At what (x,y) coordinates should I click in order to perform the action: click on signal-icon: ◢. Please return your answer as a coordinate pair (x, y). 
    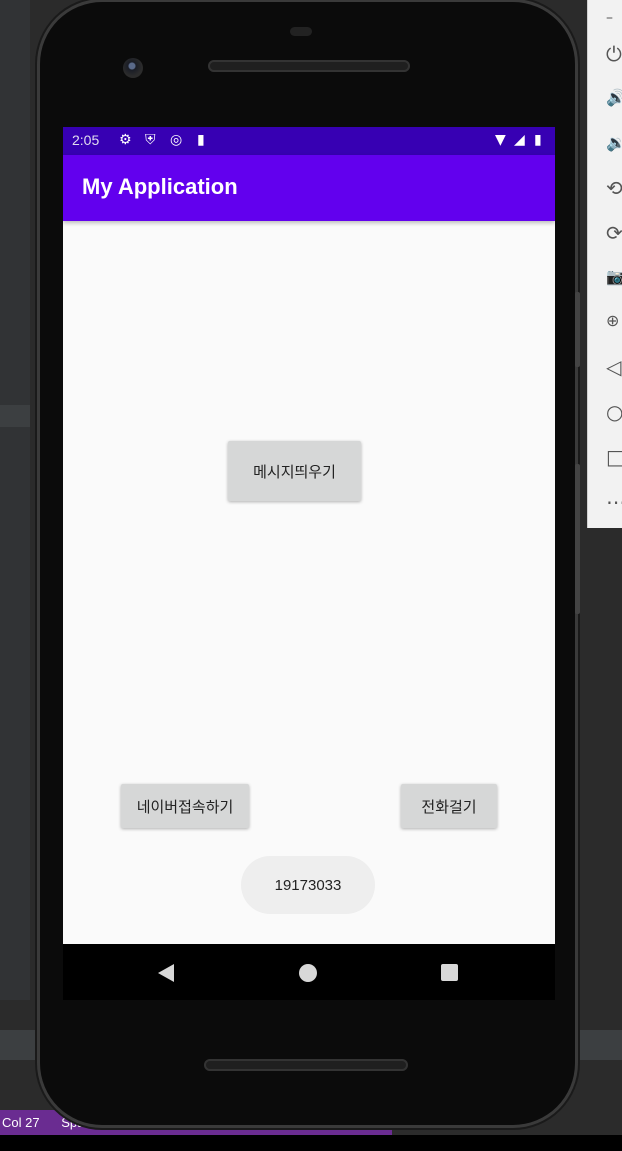
    Looking at the image, I should click on (519, 140).